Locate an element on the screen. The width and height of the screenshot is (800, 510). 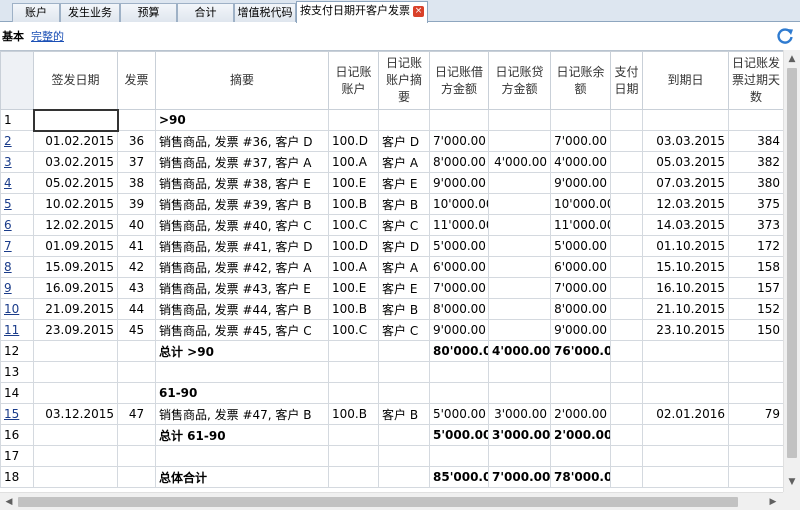
row-number: 11 is located at coordinates (17, 330).